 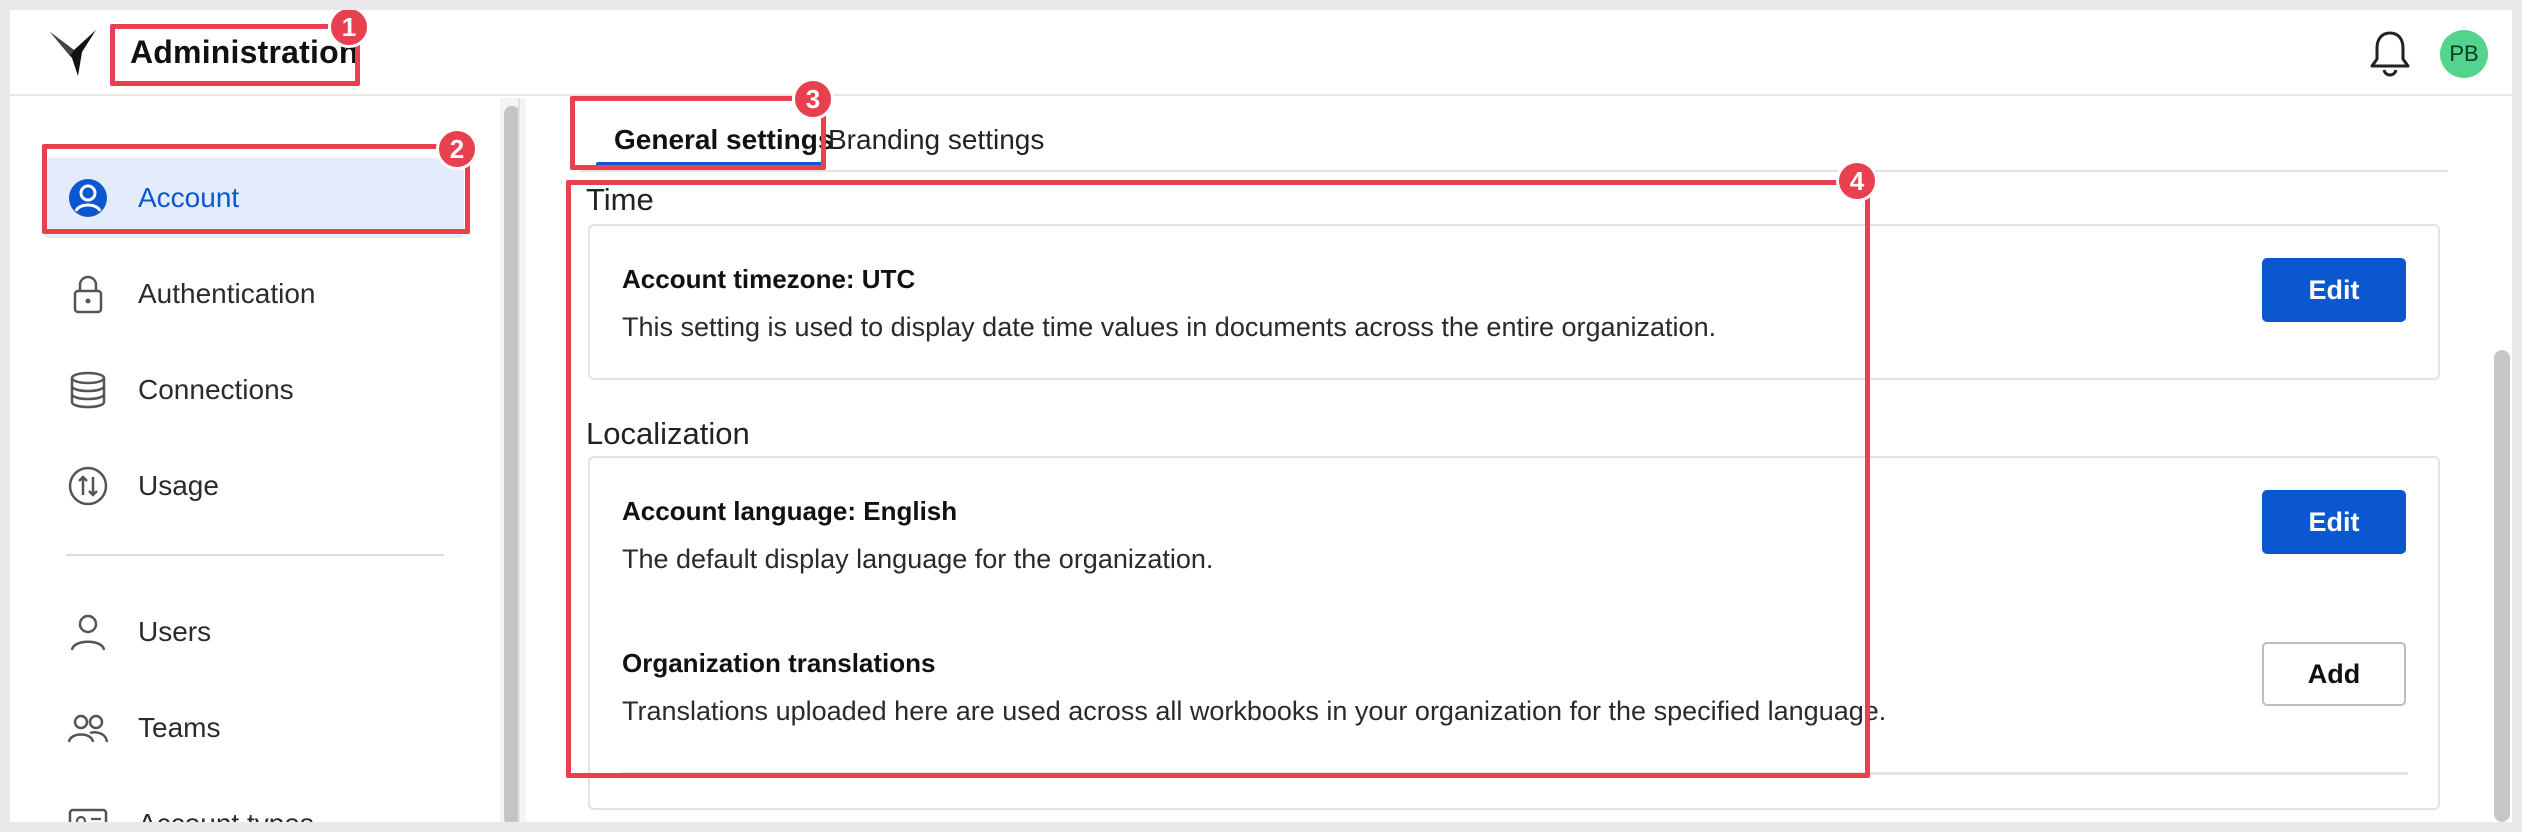 I want to click on sidebar-divider, so click(x=255, y=555).